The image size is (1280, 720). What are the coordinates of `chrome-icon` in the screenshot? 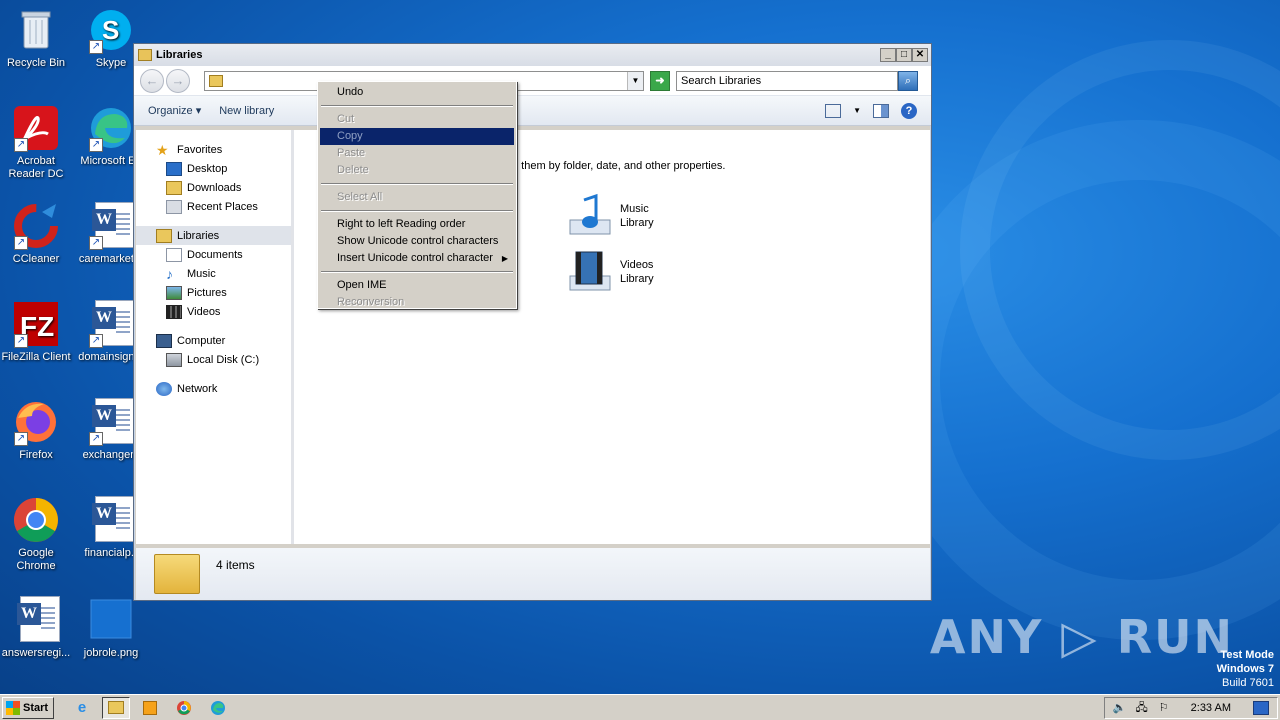 It's located at (36, 520).